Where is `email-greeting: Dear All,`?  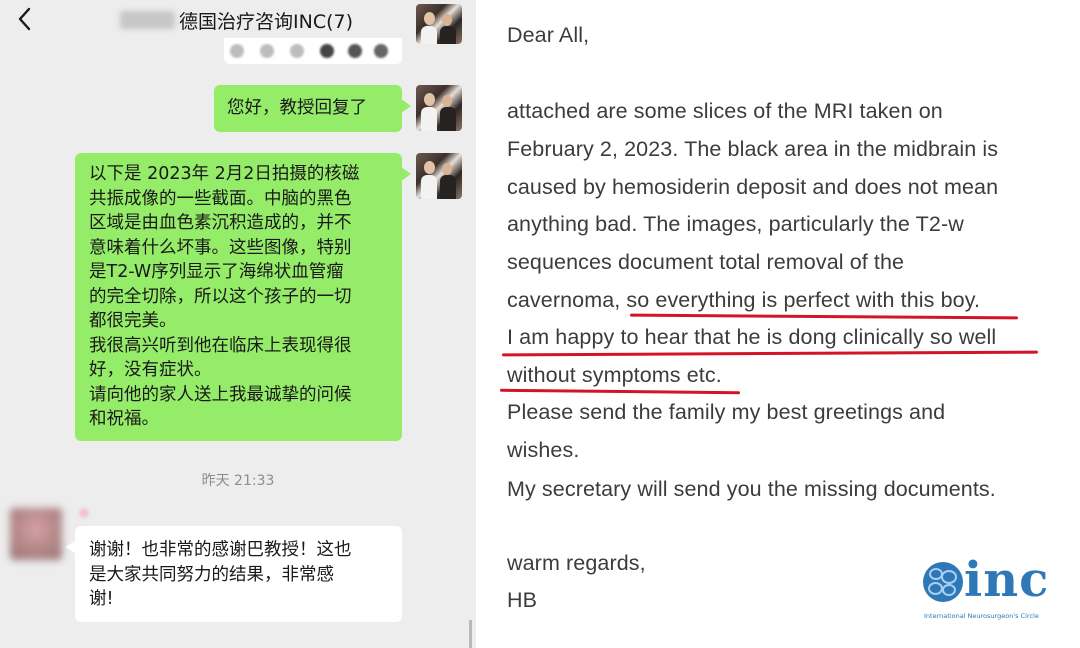 email-greeting: Dear All, is located at coordinates (548, 35).